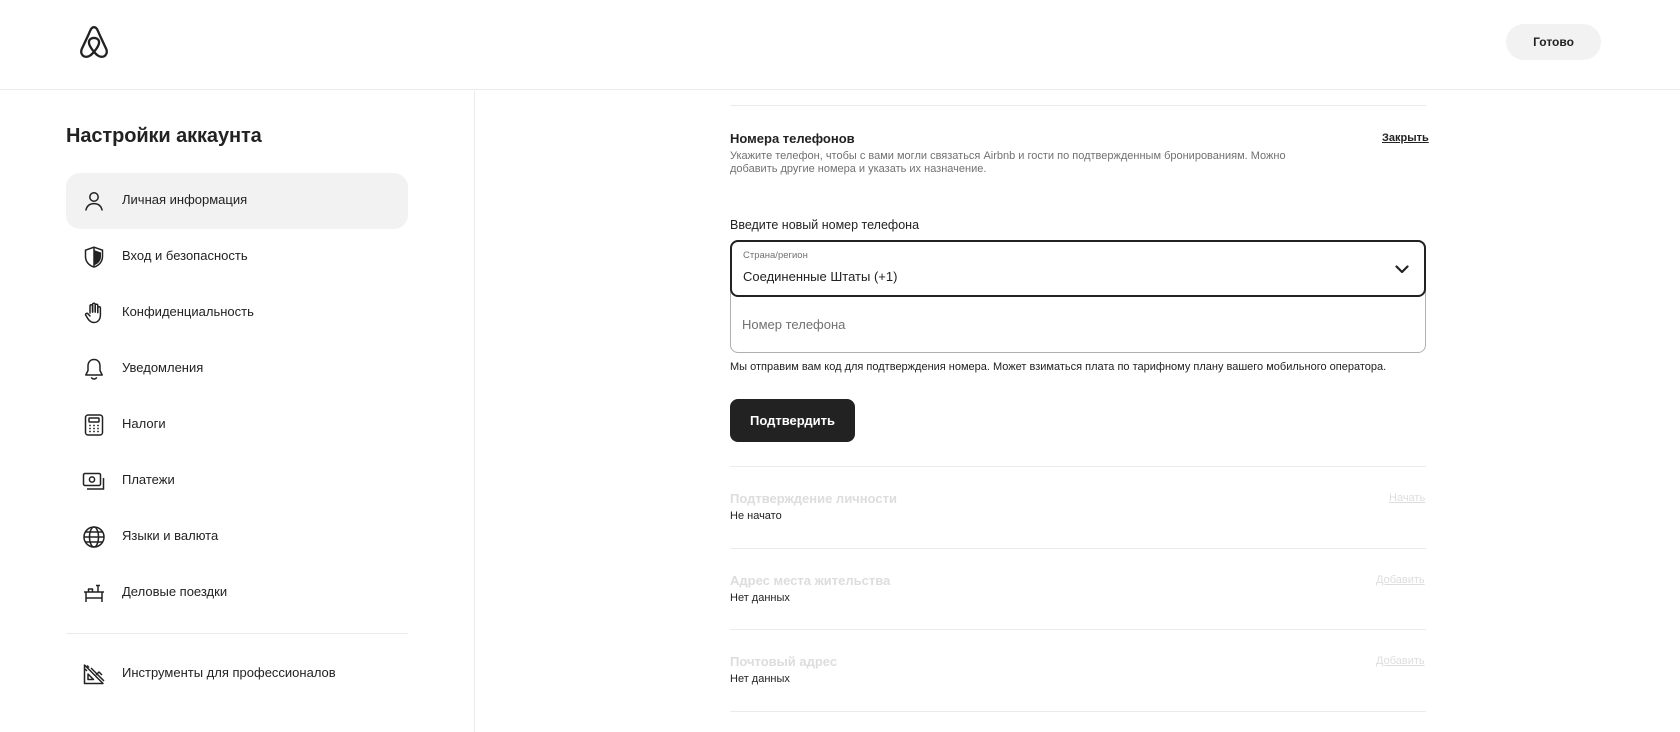  Describe the element at coordinates (94, 257) in the screenshot. I see `shield-icon` at that location.